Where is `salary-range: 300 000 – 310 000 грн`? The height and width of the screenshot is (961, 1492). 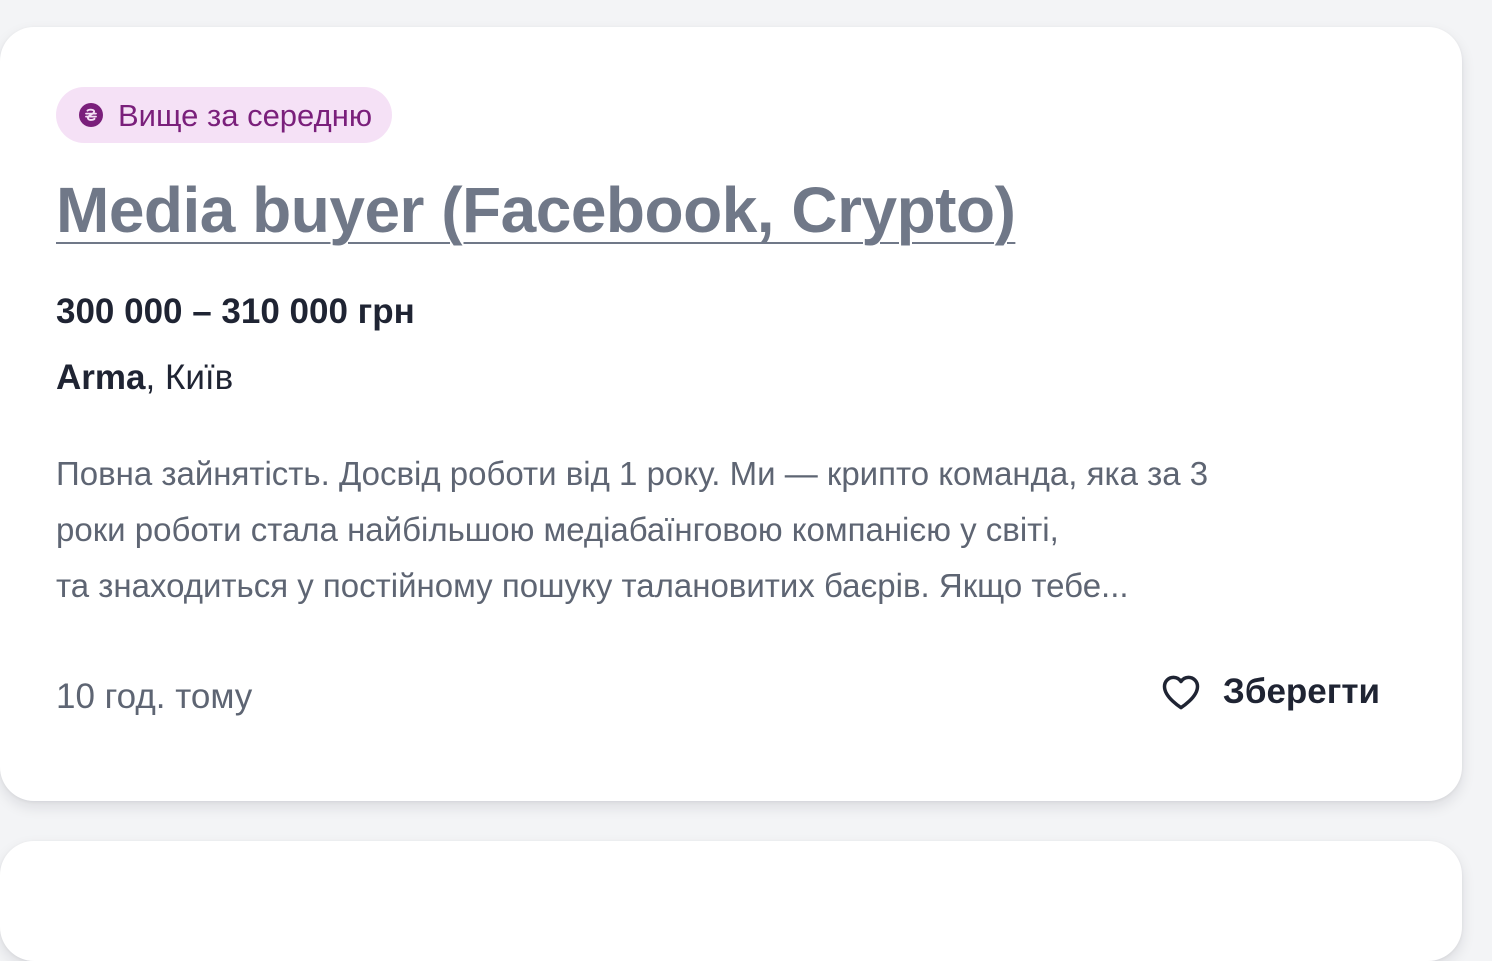 salary-range: 300 000 – 310 000 грн is located at coordinates (235, 311).